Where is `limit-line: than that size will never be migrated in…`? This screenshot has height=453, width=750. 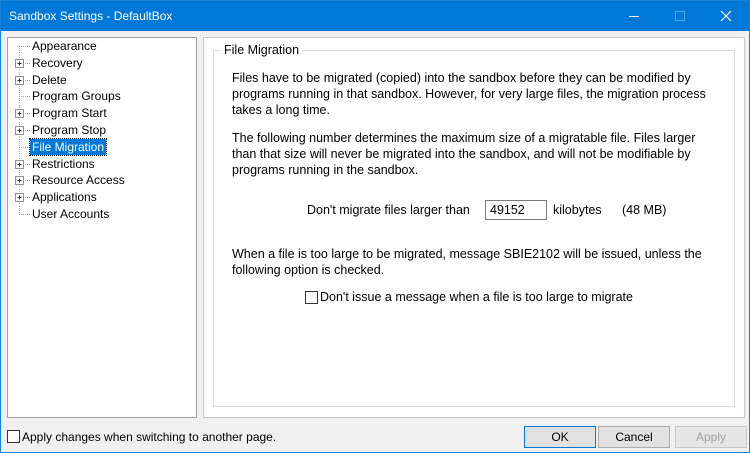
limit-line: than that size will never be migrated in… is located at coordinates (461, 154).